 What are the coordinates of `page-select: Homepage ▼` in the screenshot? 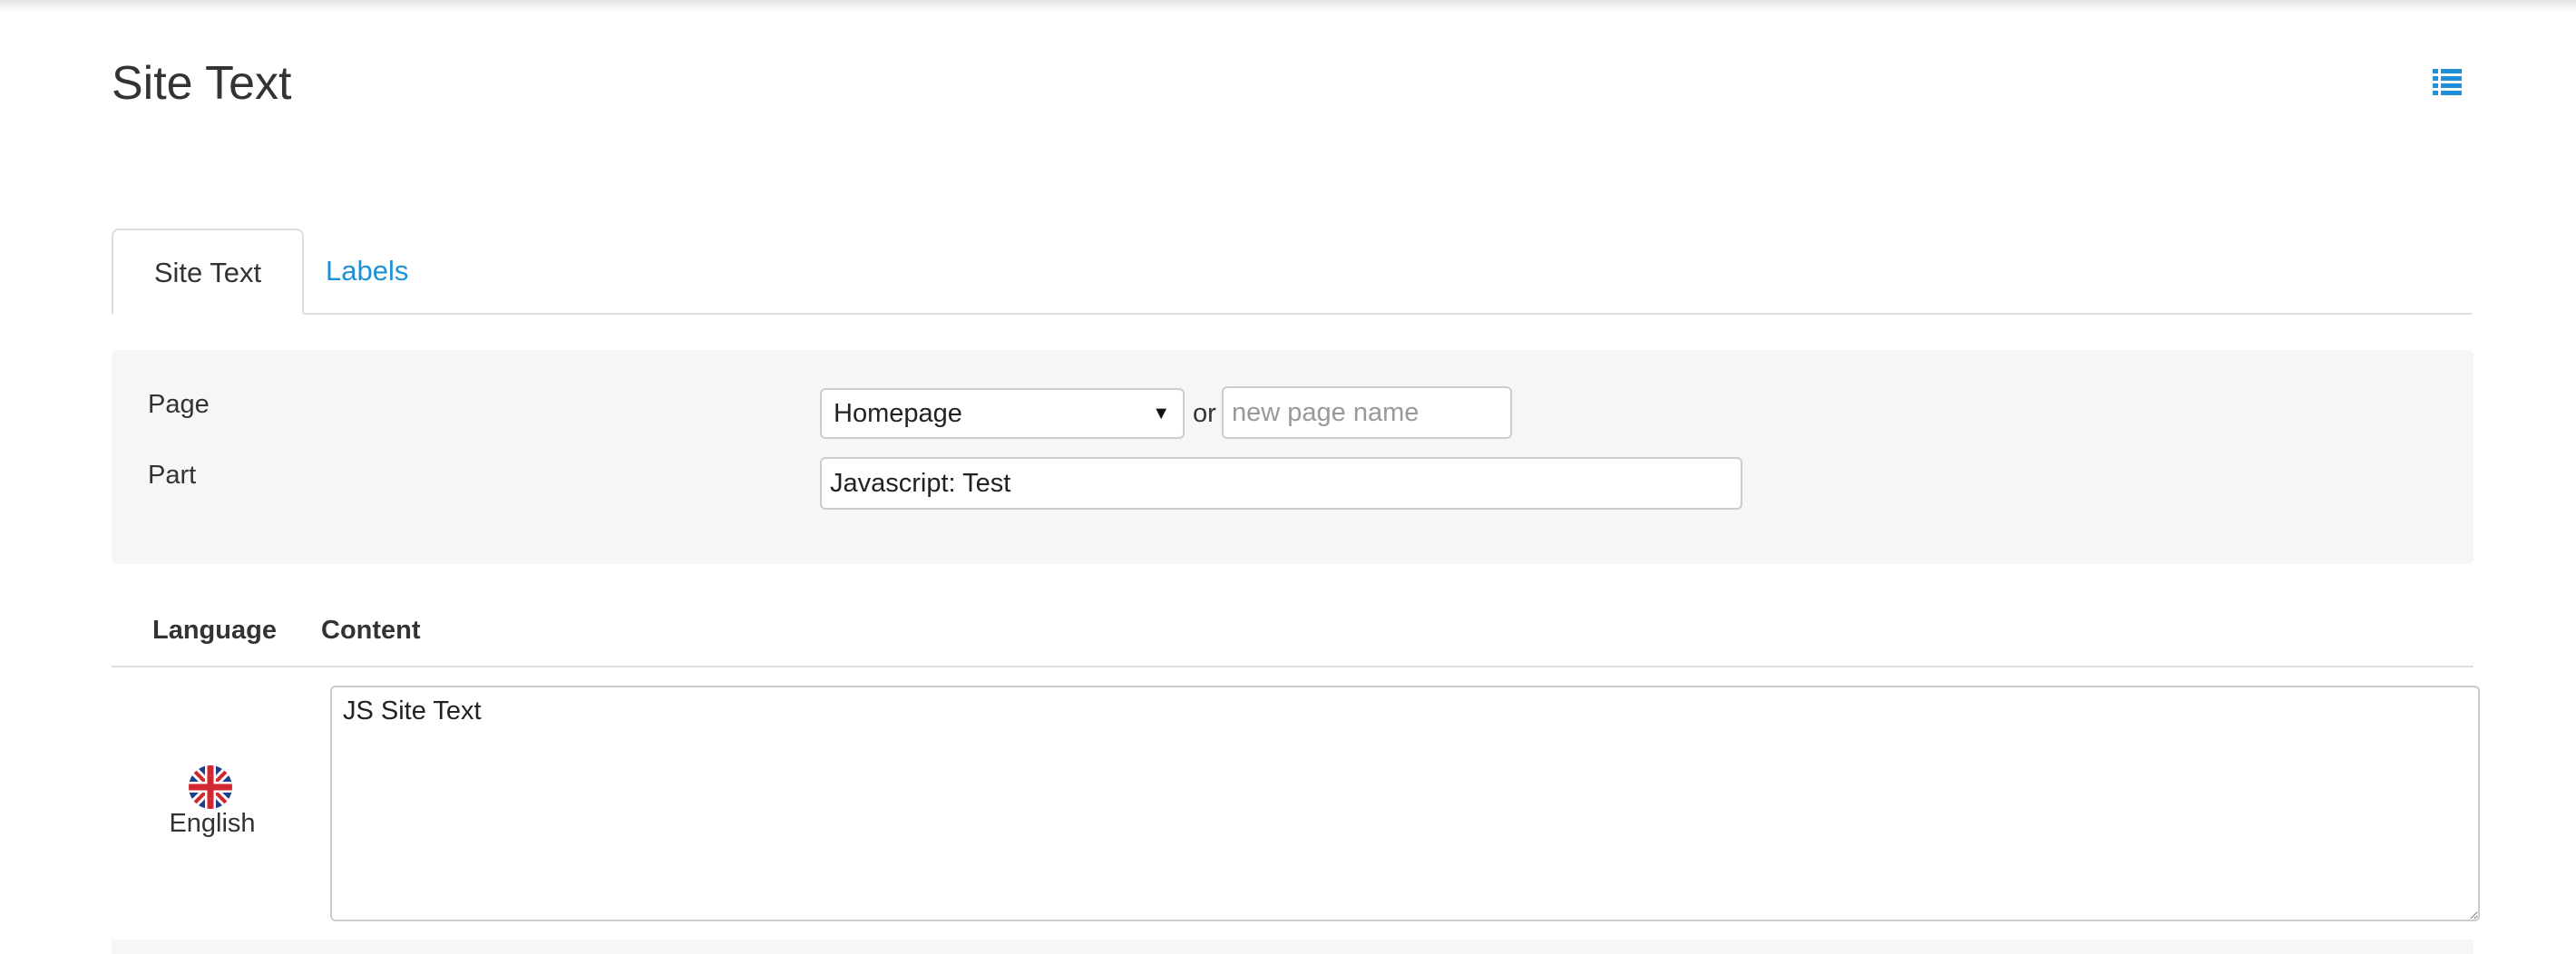 It's located at (1002, 413).